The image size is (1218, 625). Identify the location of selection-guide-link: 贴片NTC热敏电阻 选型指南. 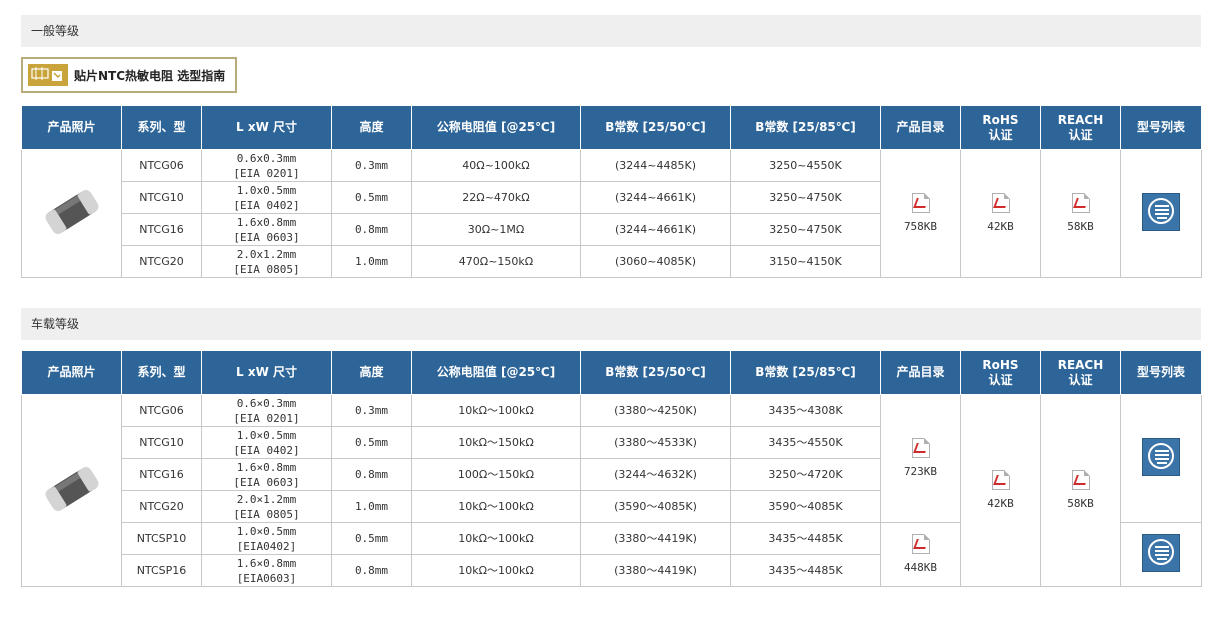
(129, 75).